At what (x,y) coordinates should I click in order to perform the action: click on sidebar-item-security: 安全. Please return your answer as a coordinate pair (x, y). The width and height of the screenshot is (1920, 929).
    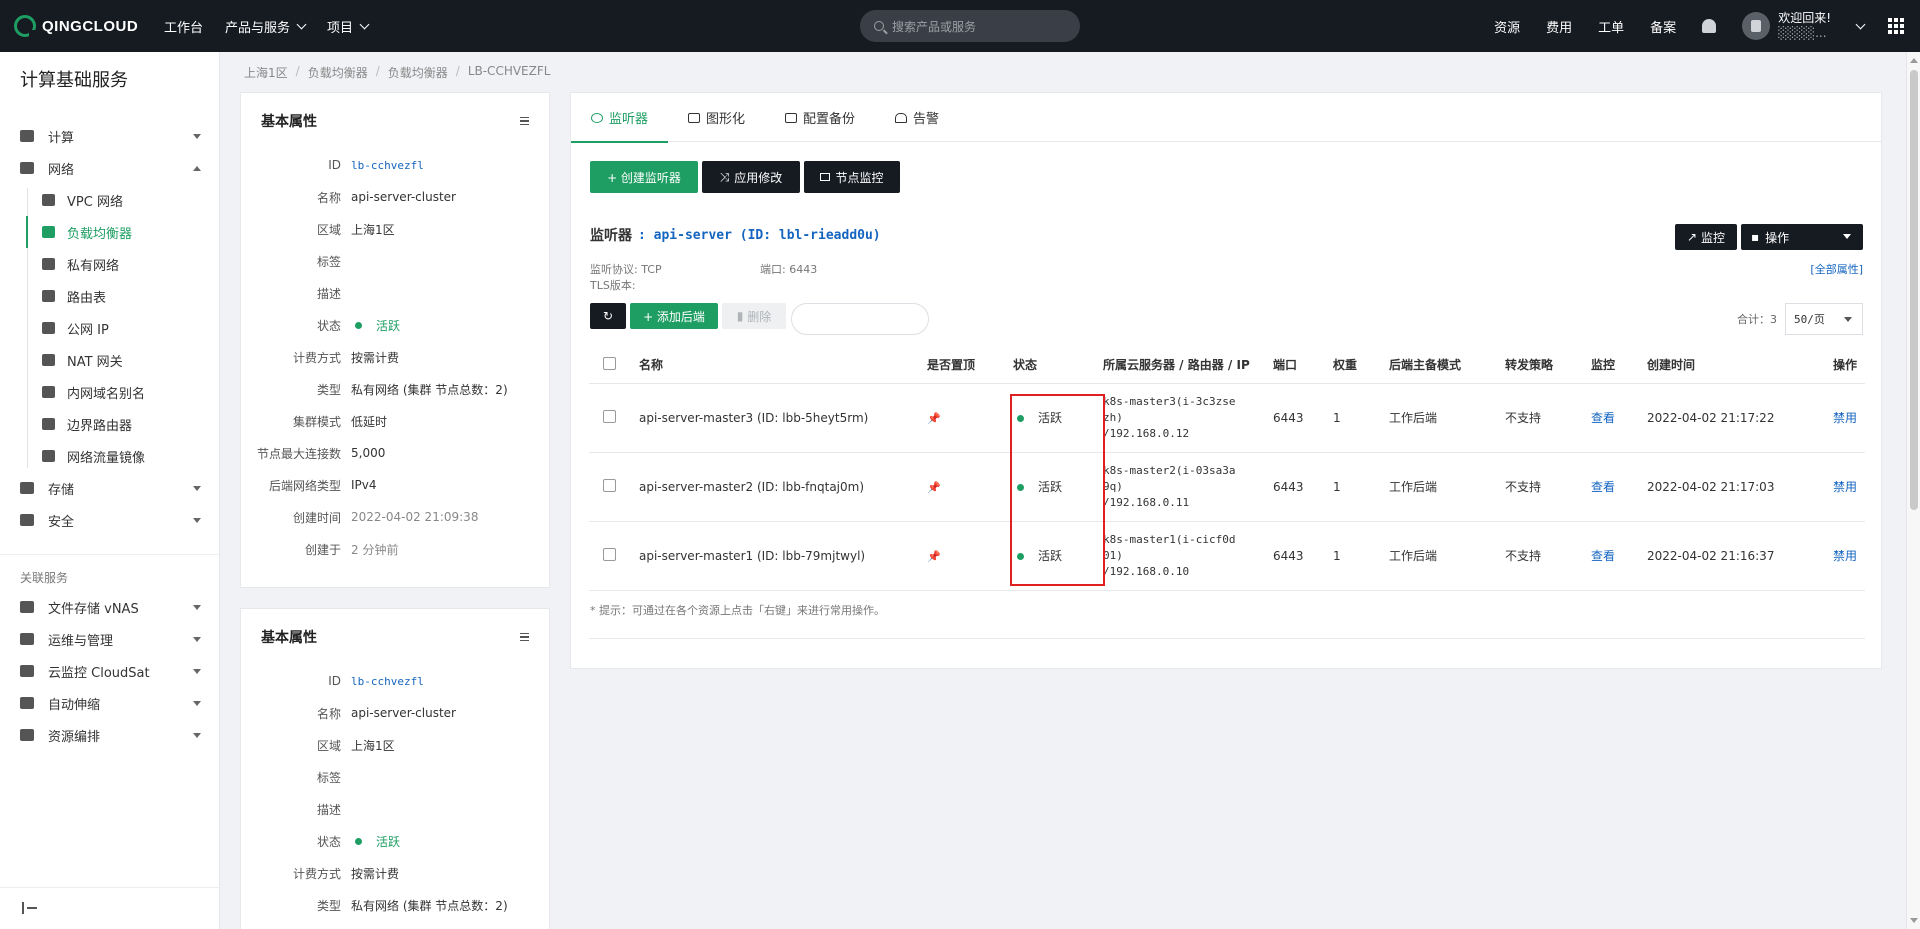
    Looking at the image, I should click on (109, 520).